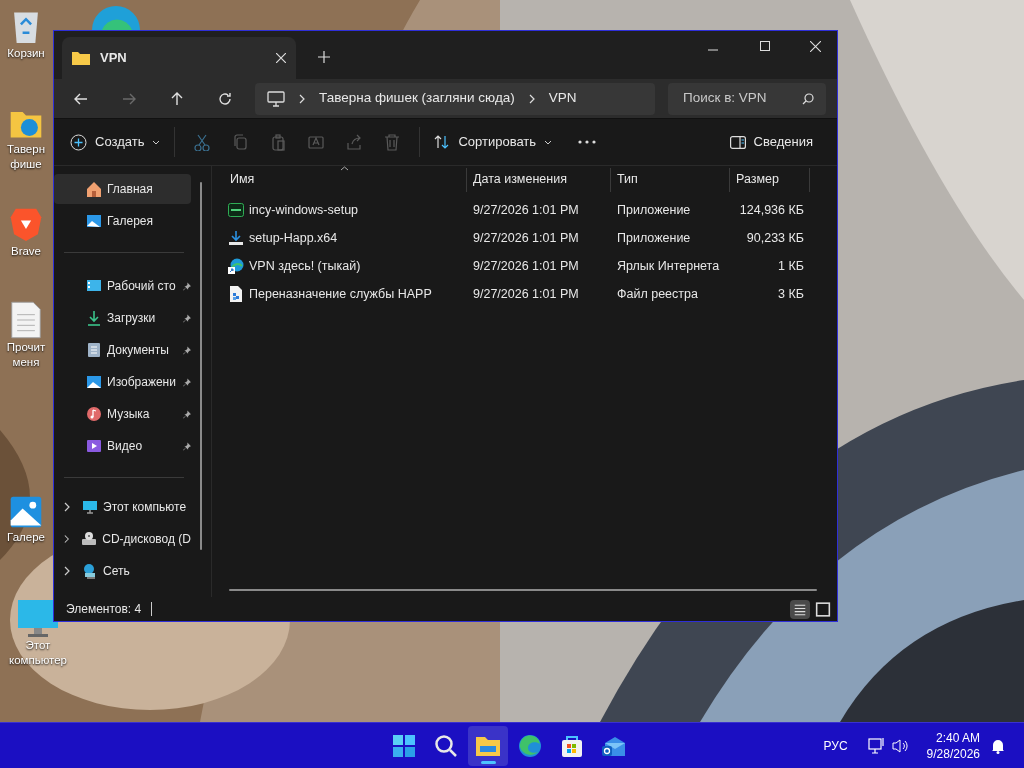 This screenshot has height=768, width=1024. What do you see at coordinates (791, 266) in the screenshot?
I see `file-size: 1 КБ` at bounding box center [791, 266].